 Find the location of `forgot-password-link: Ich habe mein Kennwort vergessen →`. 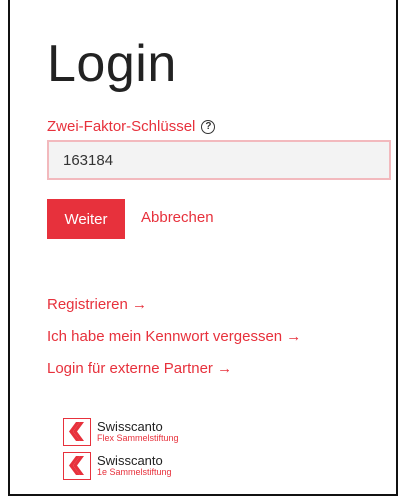

forgot-password-link: Ich habe mein Kennwort vergessen → is located at coordinates (174, 336).